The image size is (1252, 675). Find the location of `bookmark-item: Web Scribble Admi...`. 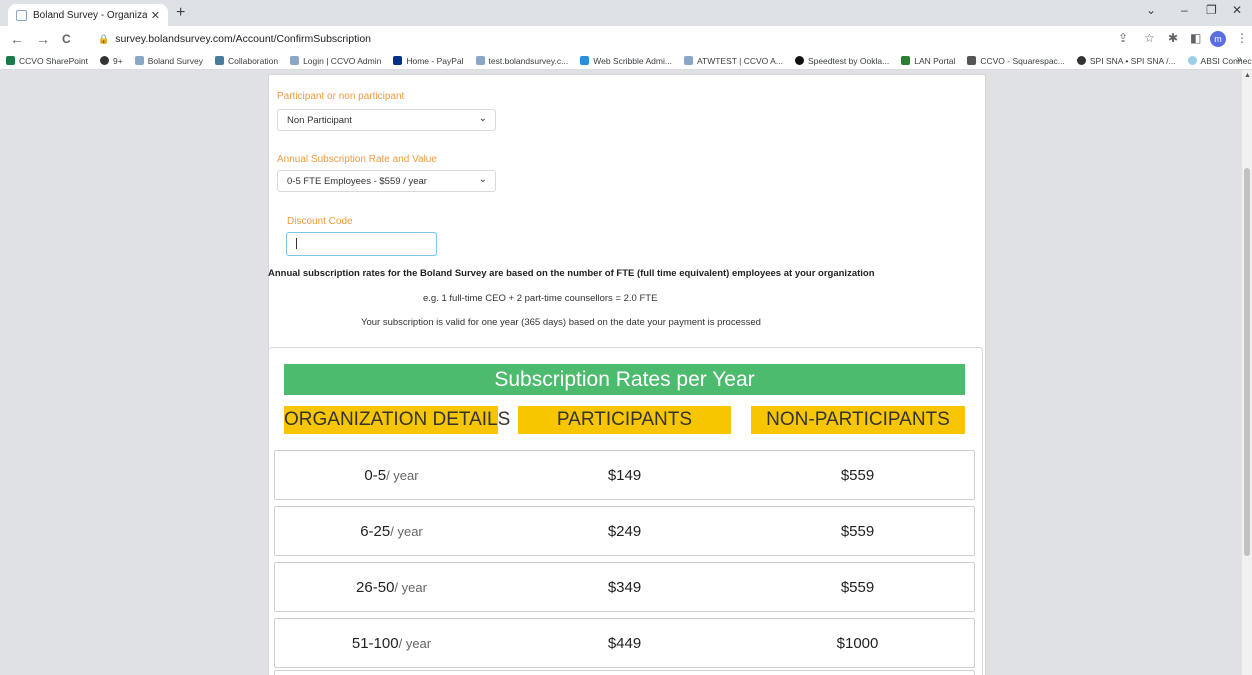

bookmark-item: Web Scribble Admi... is located at coordinates (626, 61).